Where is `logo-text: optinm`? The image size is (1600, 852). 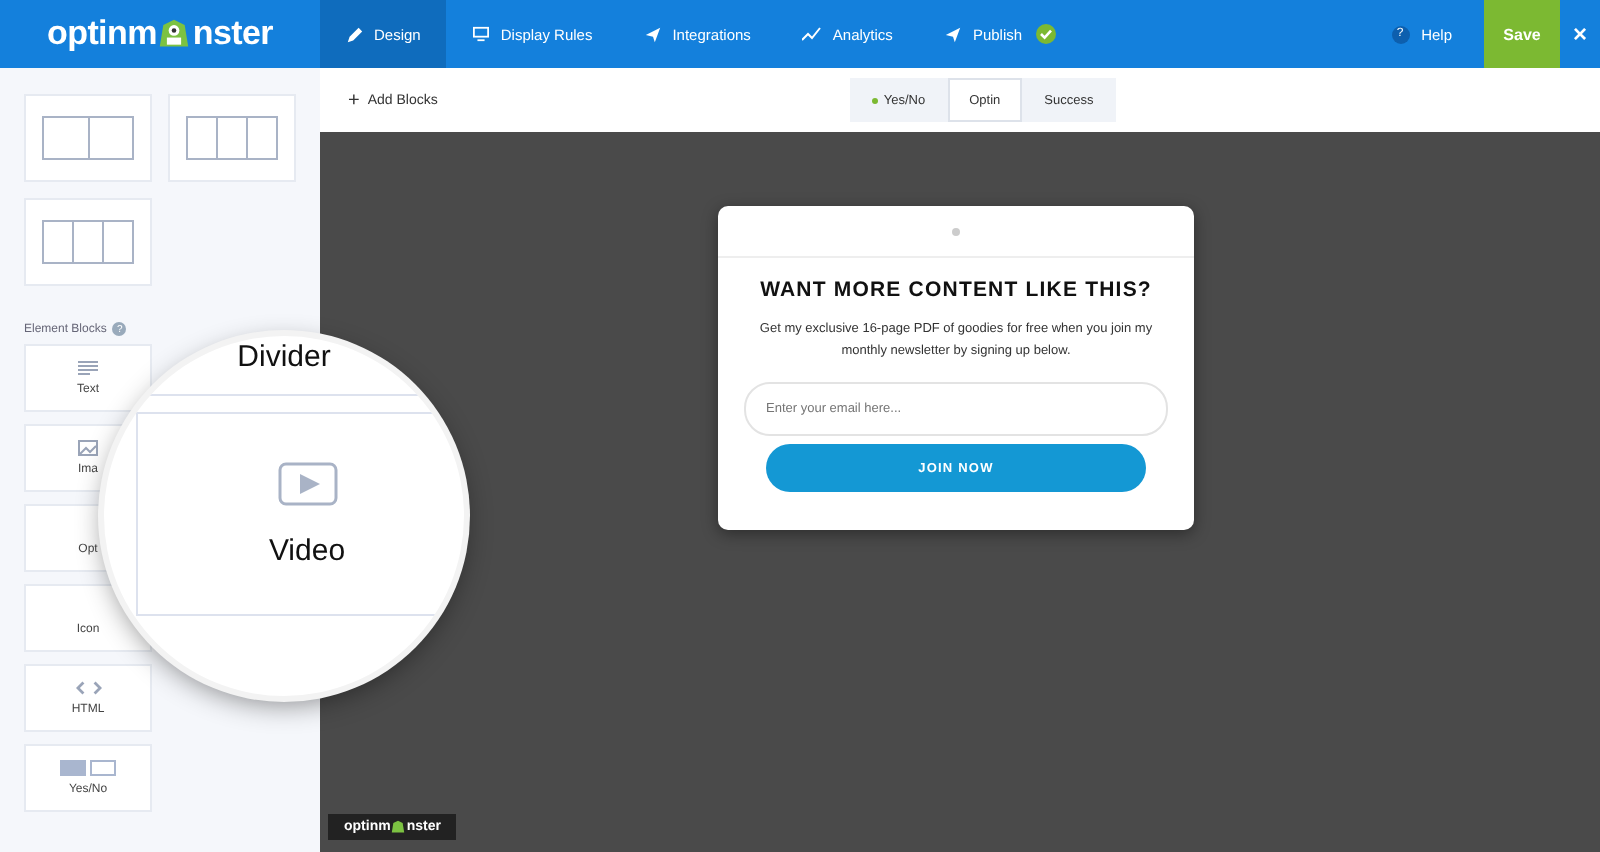
logo-text: optinm is located at coordinates (102, 34).